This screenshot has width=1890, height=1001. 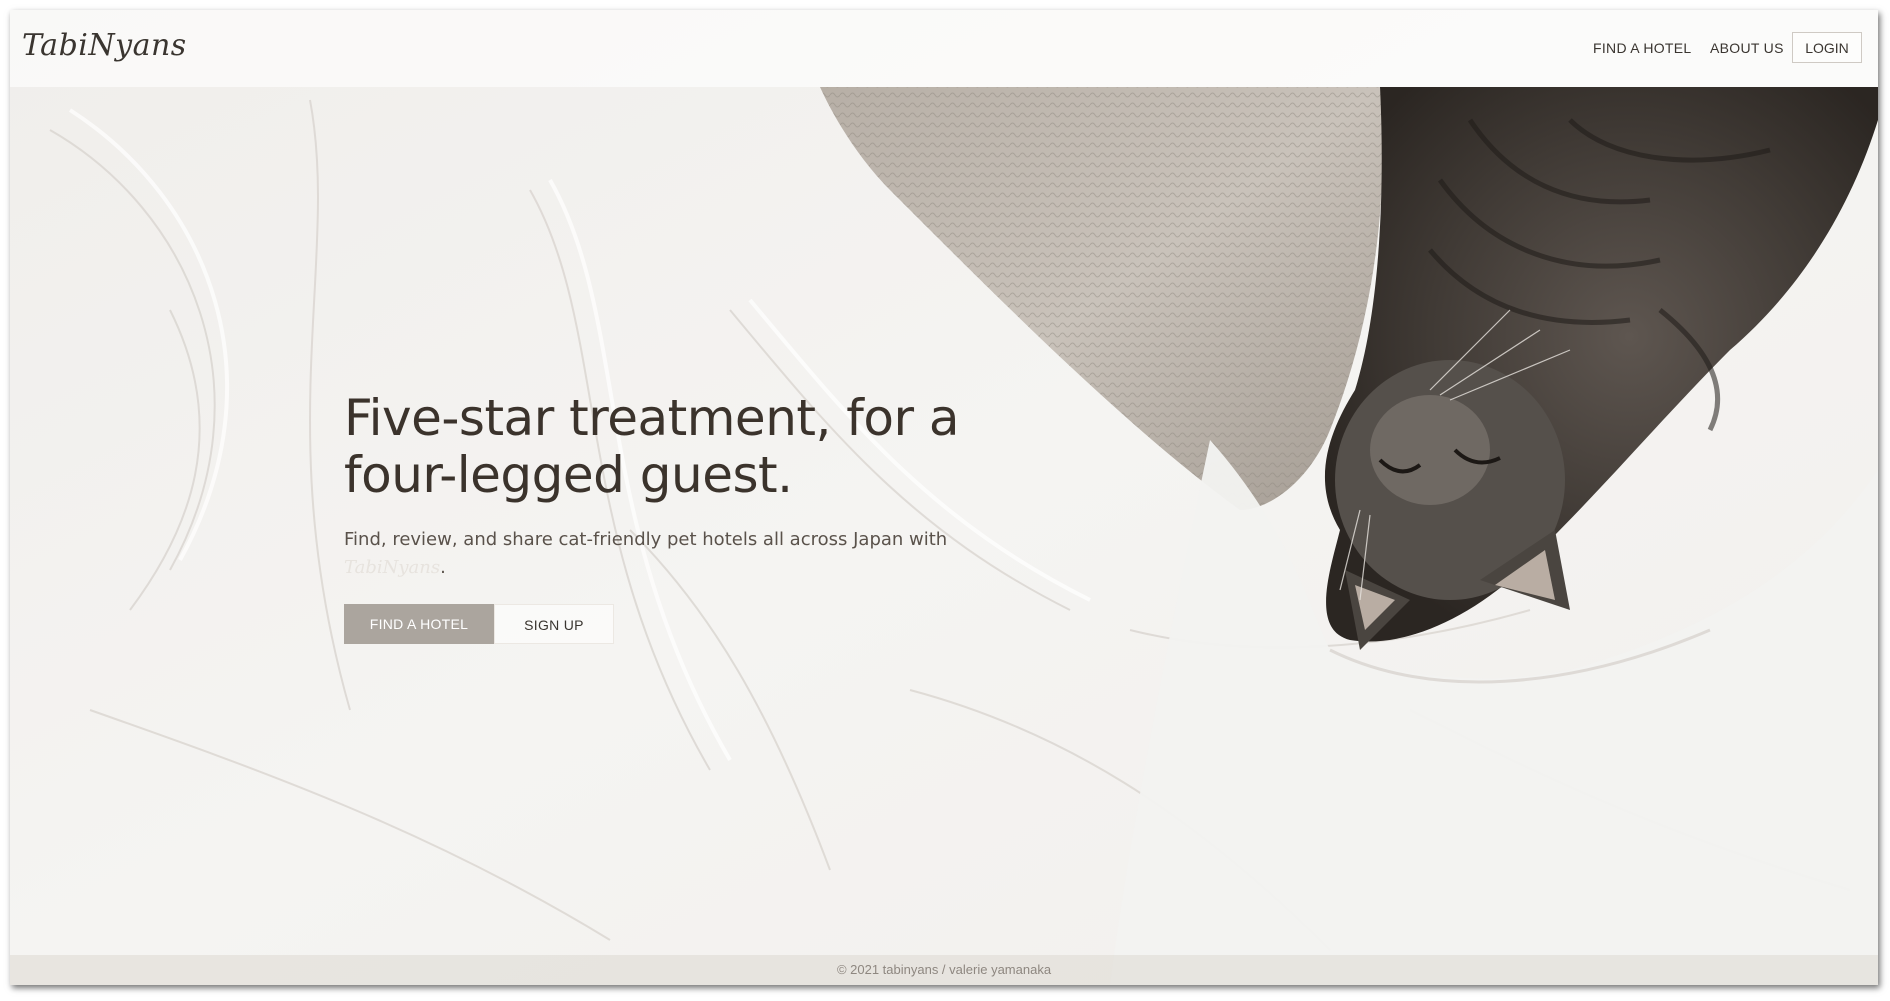 I want to click on footer-copyright: © 2021 tabinyans / valerie yamanaka, so click(x=944, y=969).